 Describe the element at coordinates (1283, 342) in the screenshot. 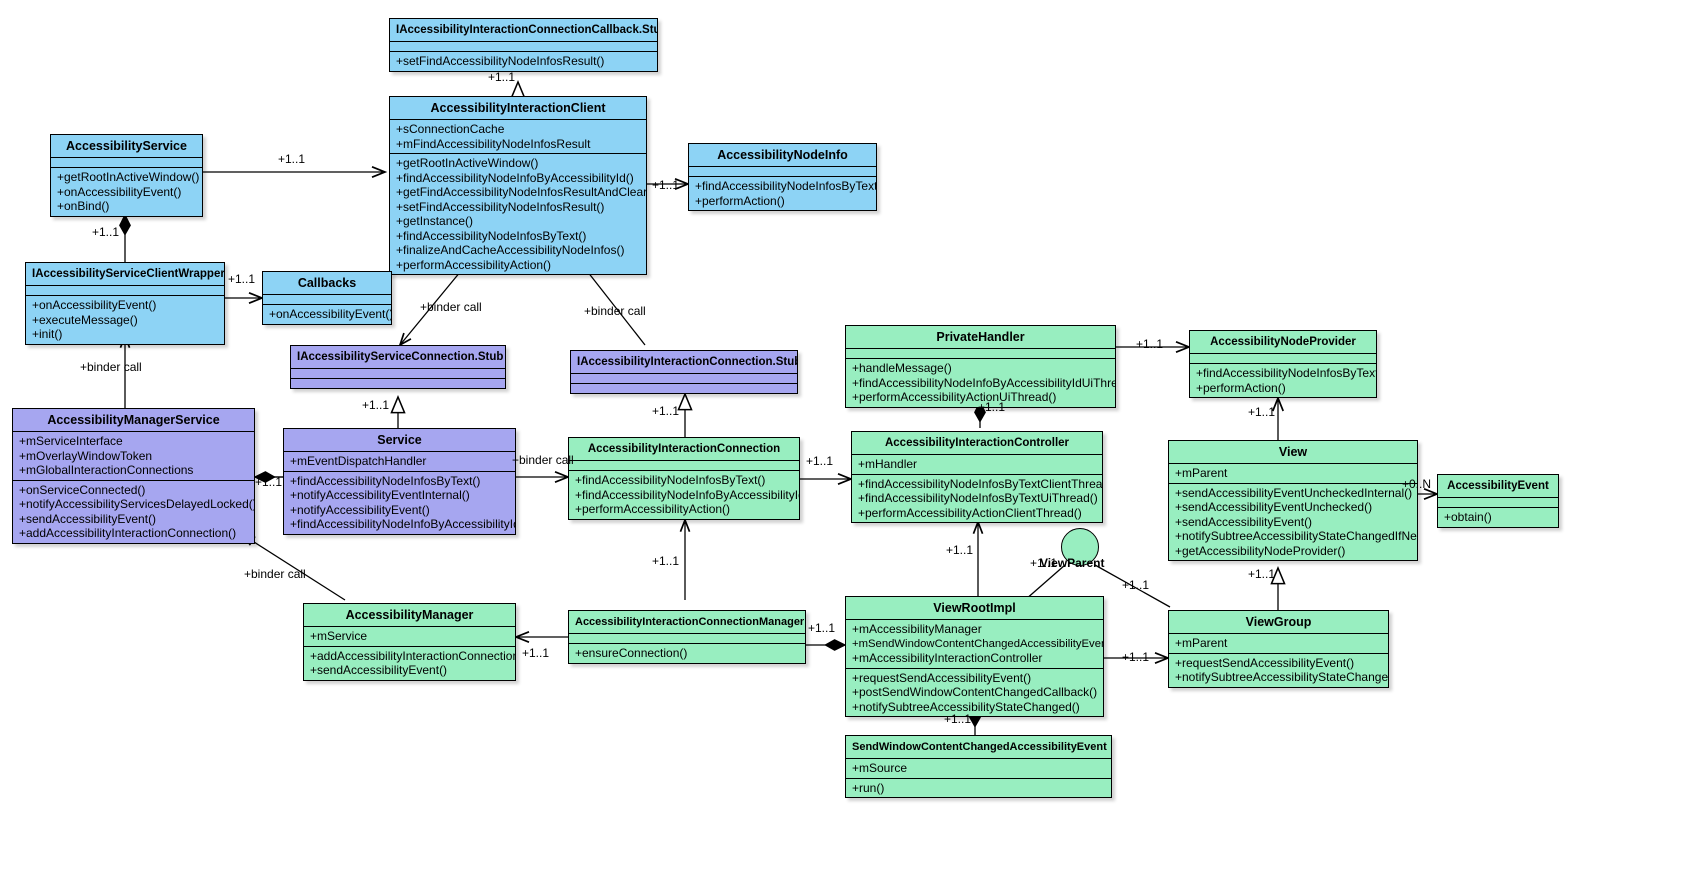

I see `class-title: AccessibilityNodeProvider` at that location.